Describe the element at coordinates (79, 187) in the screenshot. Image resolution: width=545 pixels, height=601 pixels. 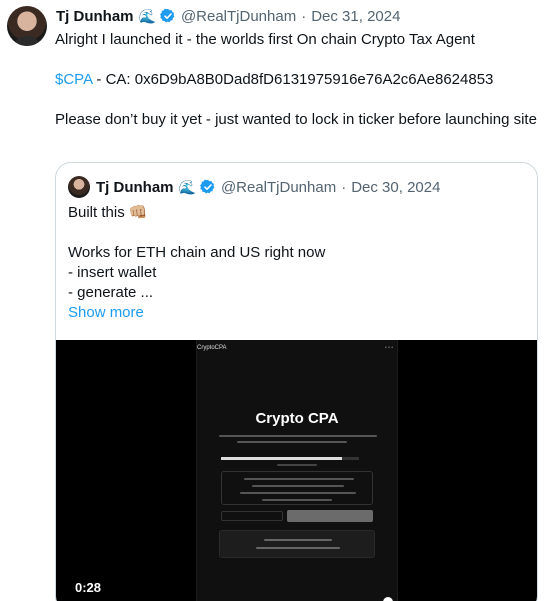
I see `quote-avatar` at that location.